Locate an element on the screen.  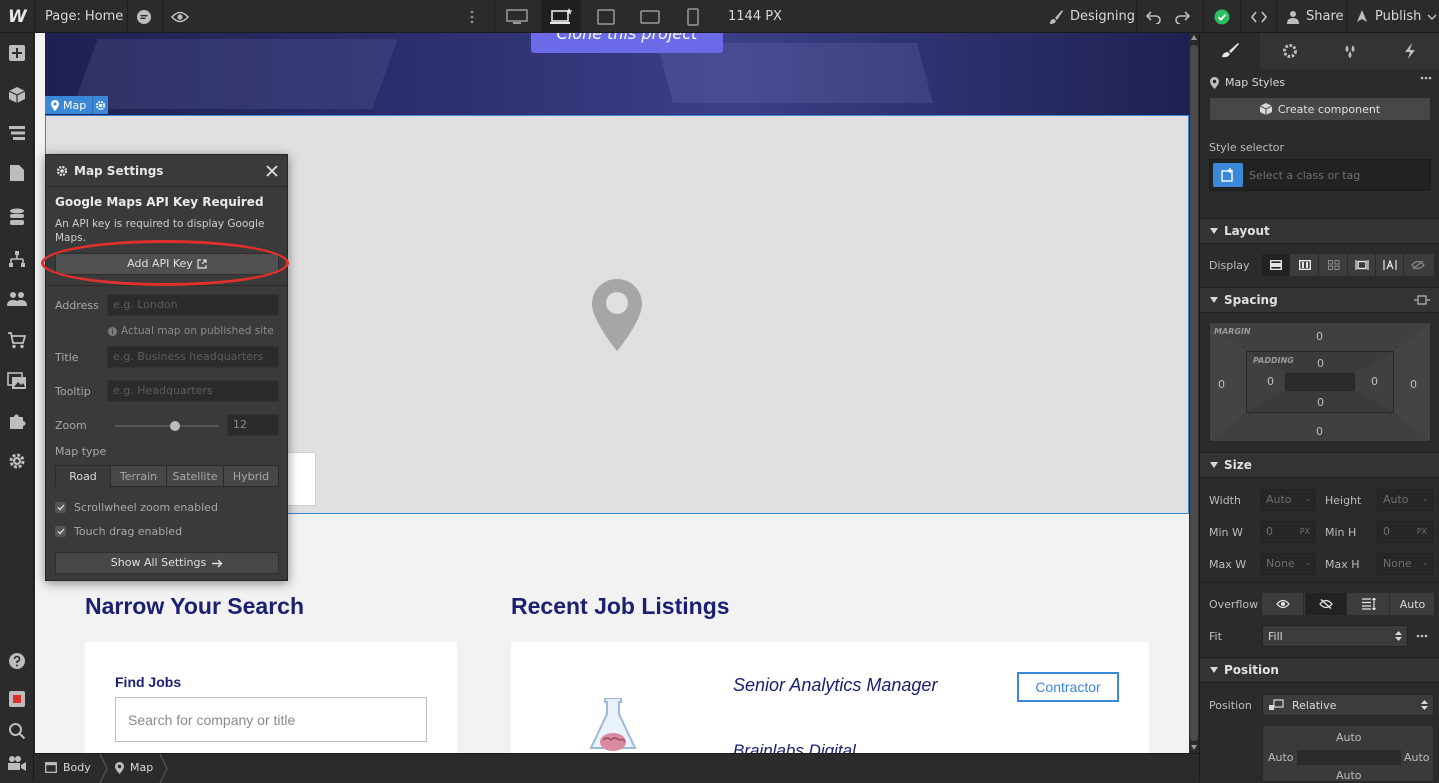
zoom-slider is located at coordinates (167, 426).